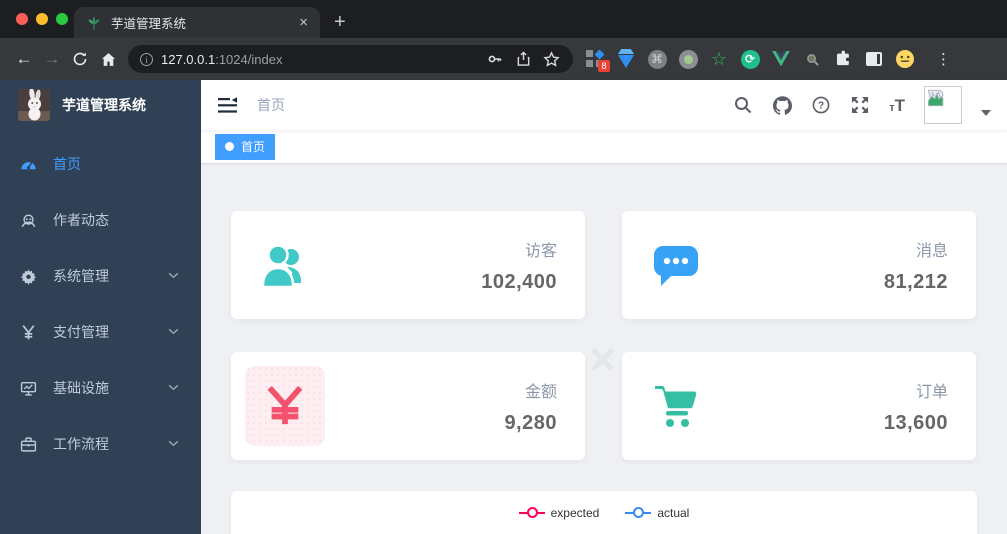 This screenshot has height=534, width=1007. What do you see at coordinates (915, 281) in the screenshot?
I see `panel-value: 81,212` at bounding box center [915, 281].